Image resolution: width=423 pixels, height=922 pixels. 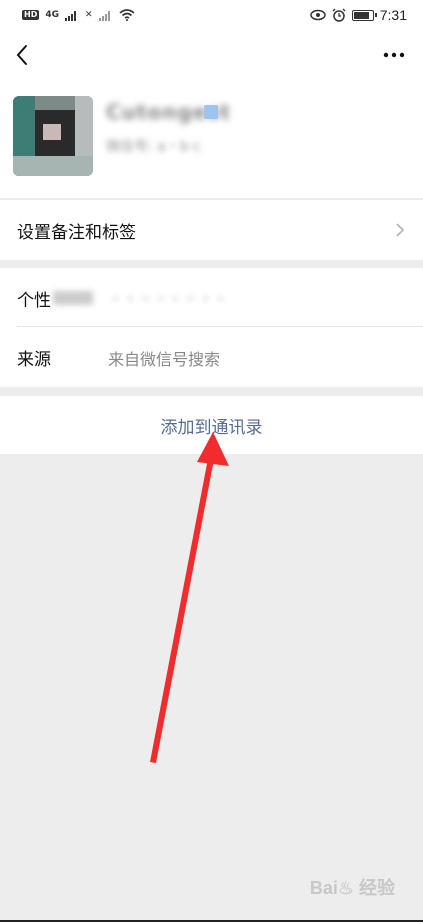 I want to click on signal-4g: 4G, so click(x=52, y=15).